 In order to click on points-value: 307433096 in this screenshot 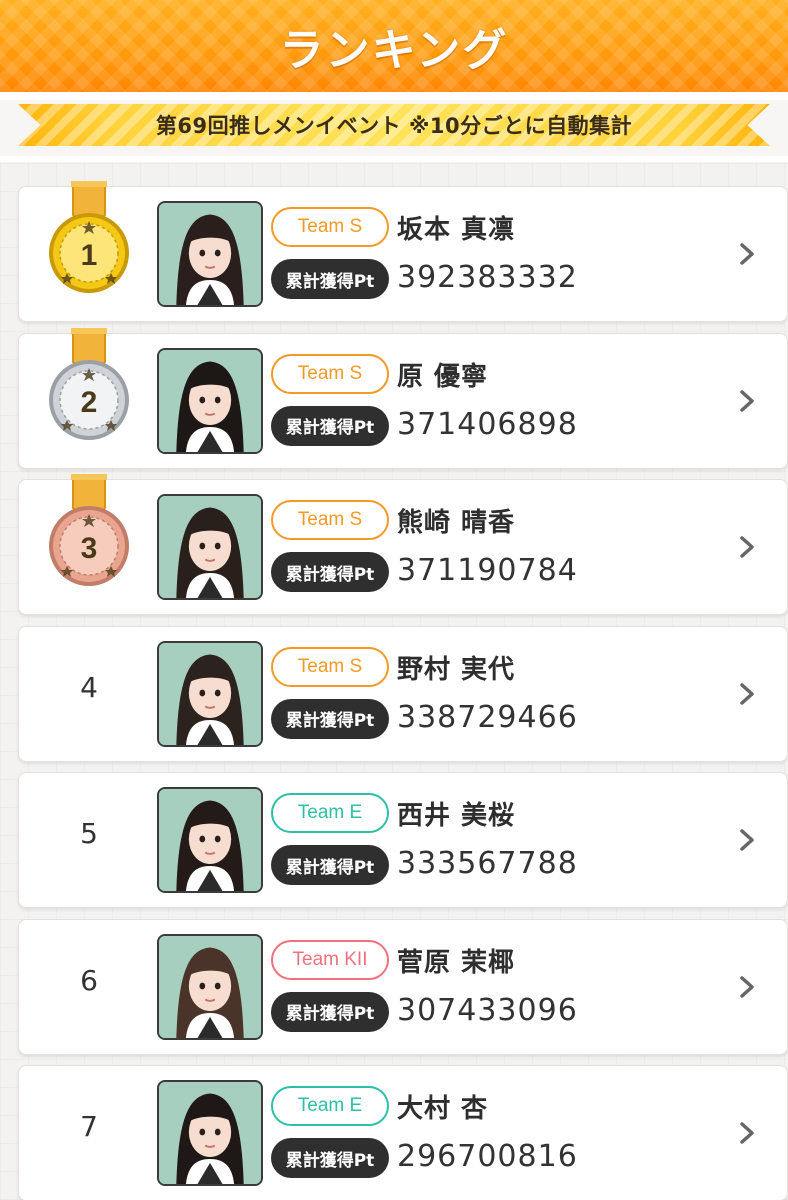, I will do `click(487, 1010)`.